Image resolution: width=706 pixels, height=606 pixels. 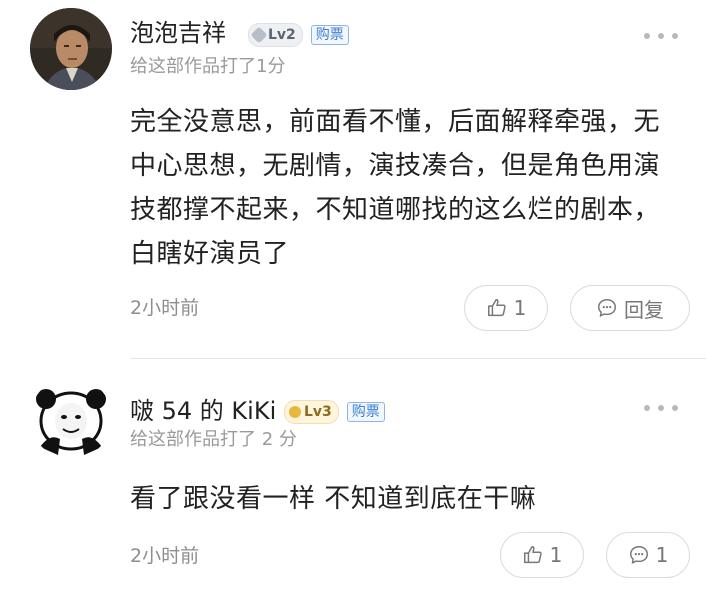 I want to click on panda-meme-avatar-icon, so click(x=71, y=418).